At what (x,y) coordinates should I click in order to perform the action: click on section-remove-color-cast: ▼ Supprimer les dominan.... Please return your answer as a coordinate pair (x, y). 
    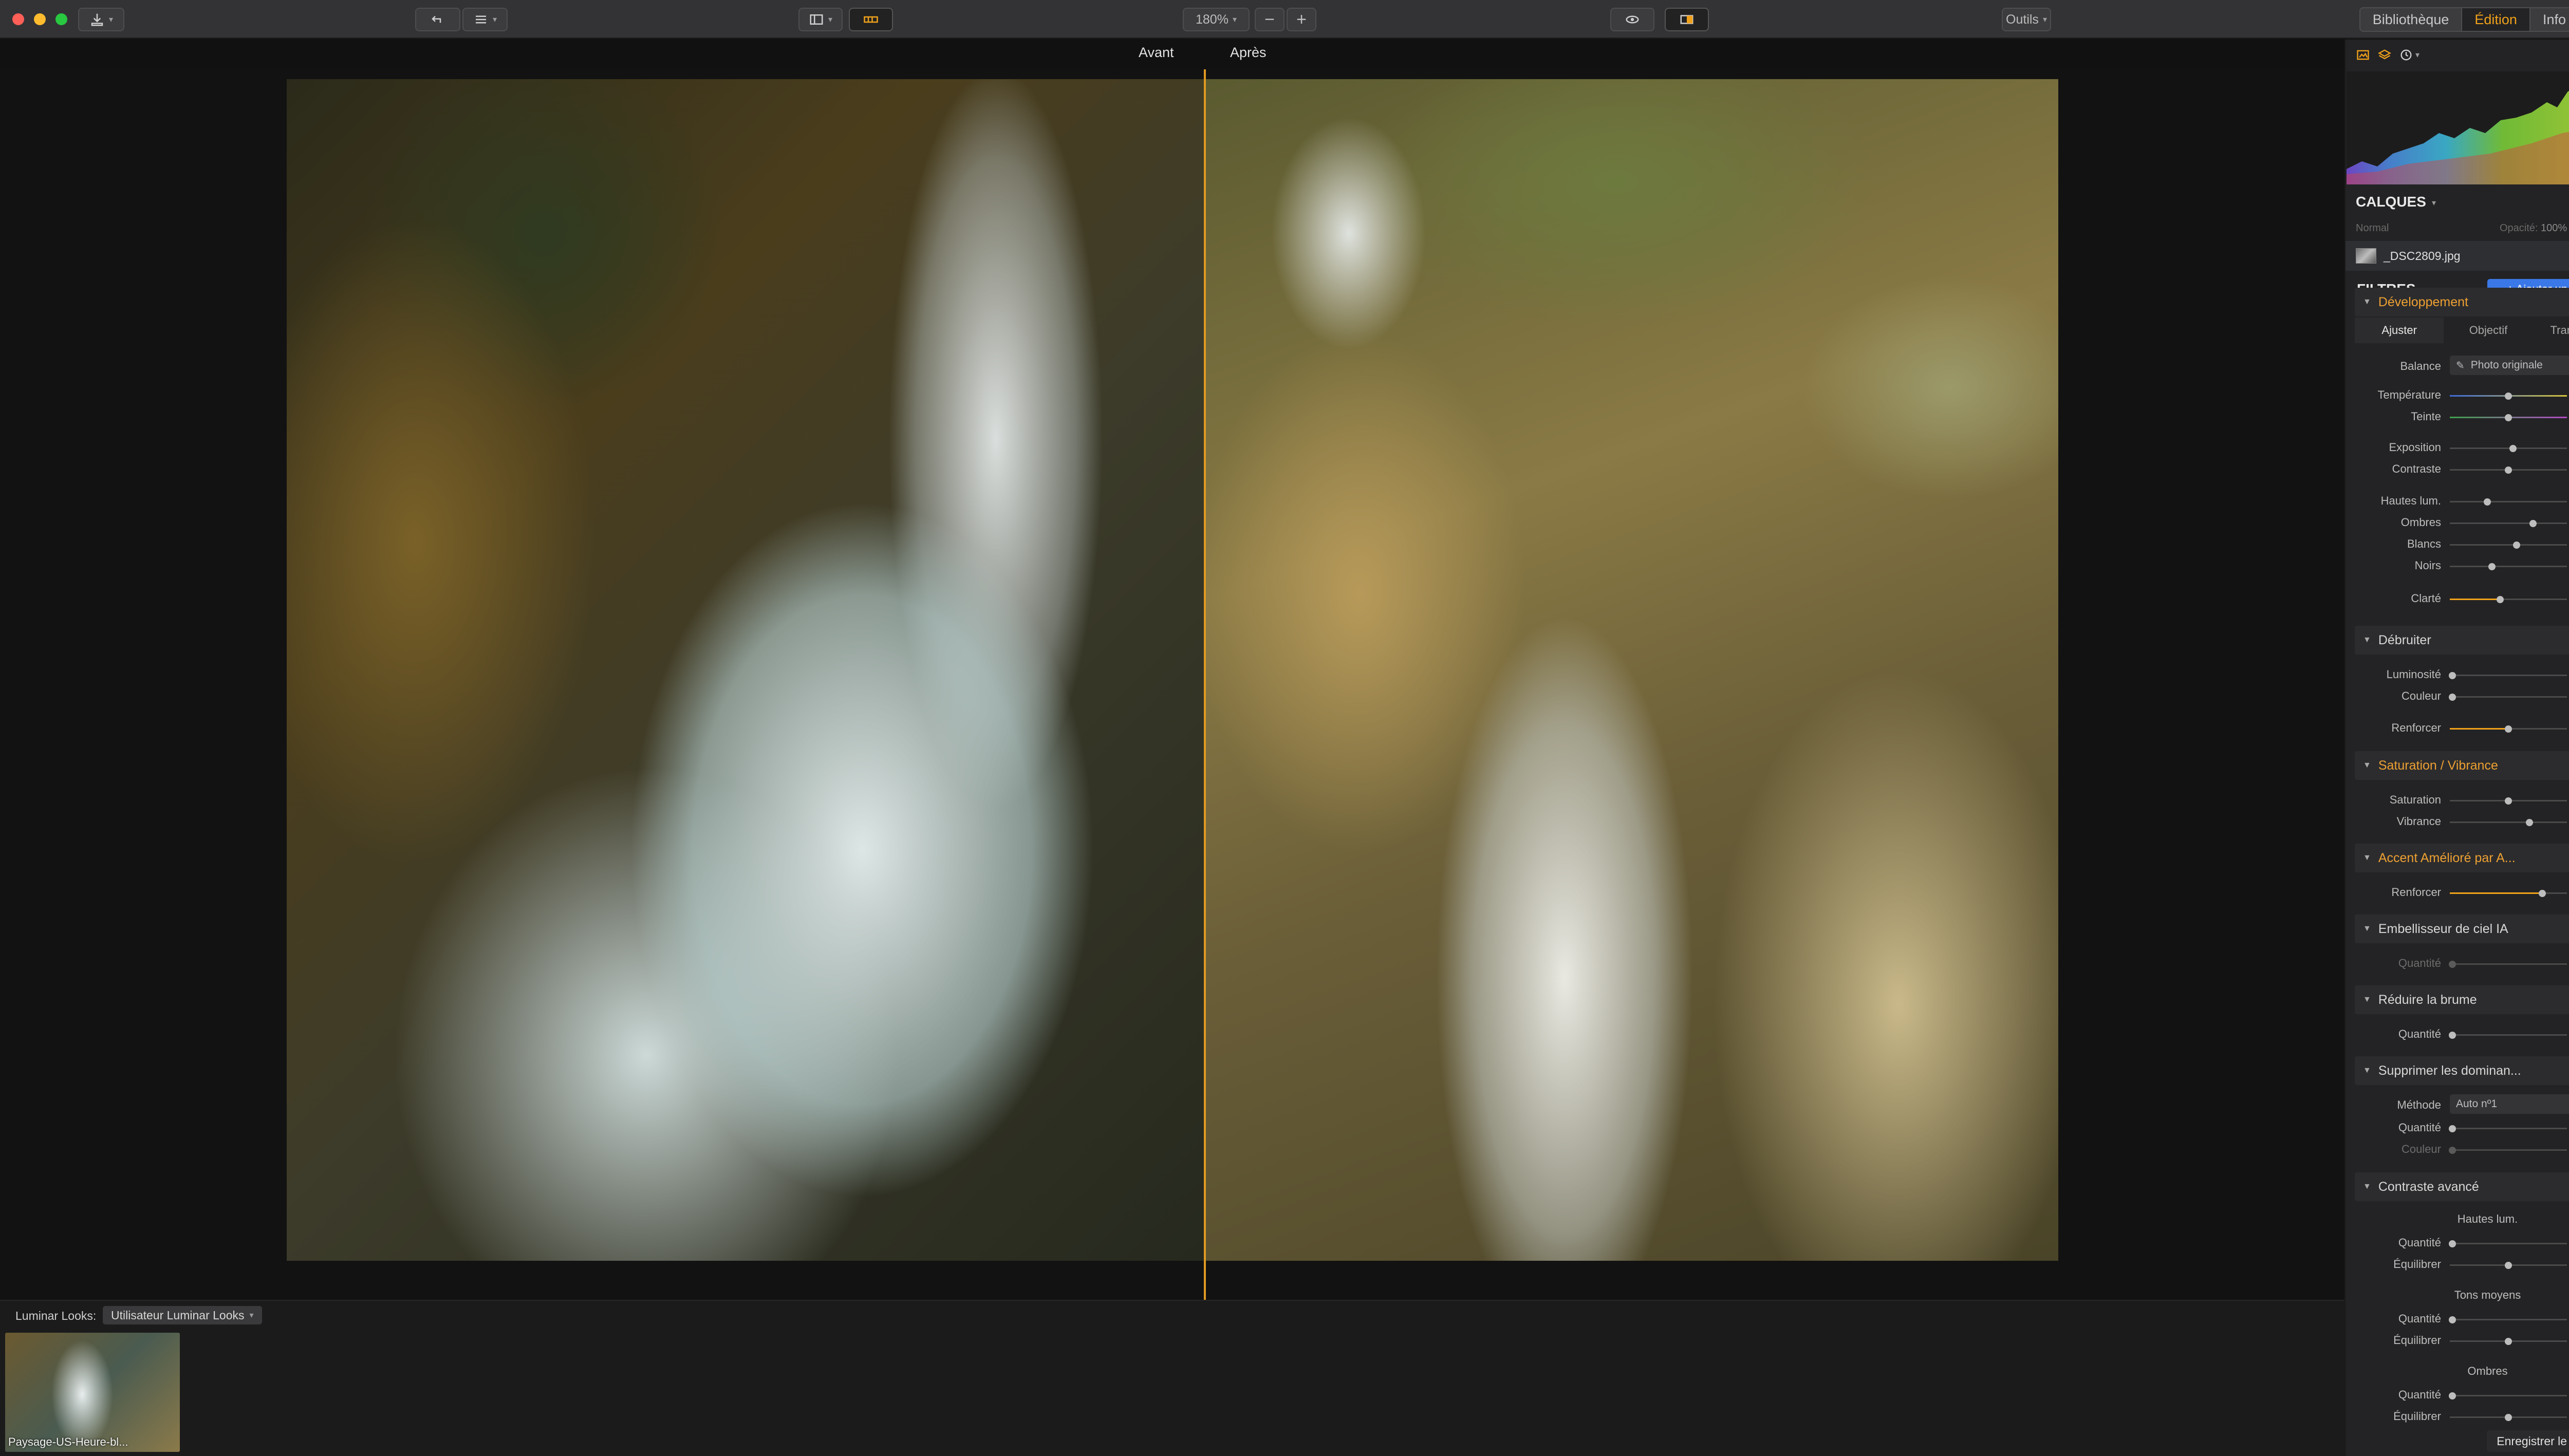
    Looking at the image, I should click on (2462, 1070).